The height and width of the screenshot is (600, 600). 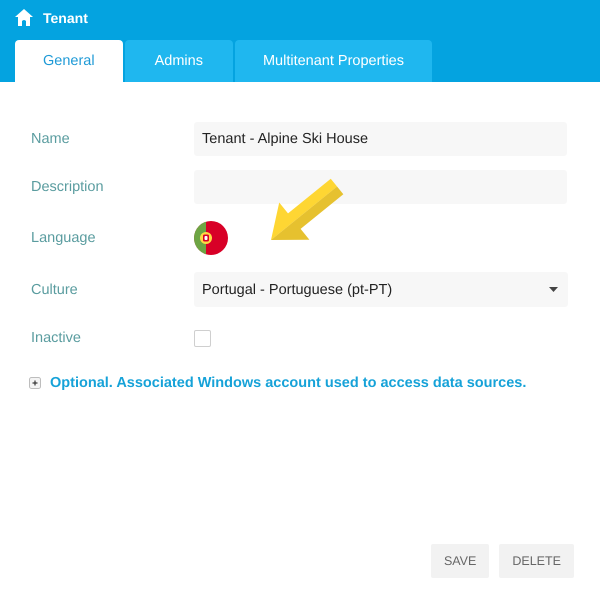 I want to click on field-label: Culture, so click(x=55, y=290).